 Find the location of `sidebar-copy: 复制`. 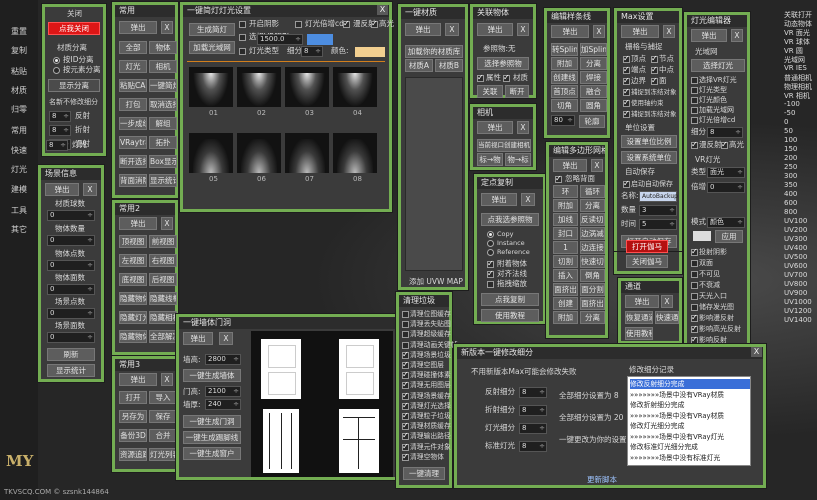

sidebar-copy: 复制 is located at coordinates (19, 50).